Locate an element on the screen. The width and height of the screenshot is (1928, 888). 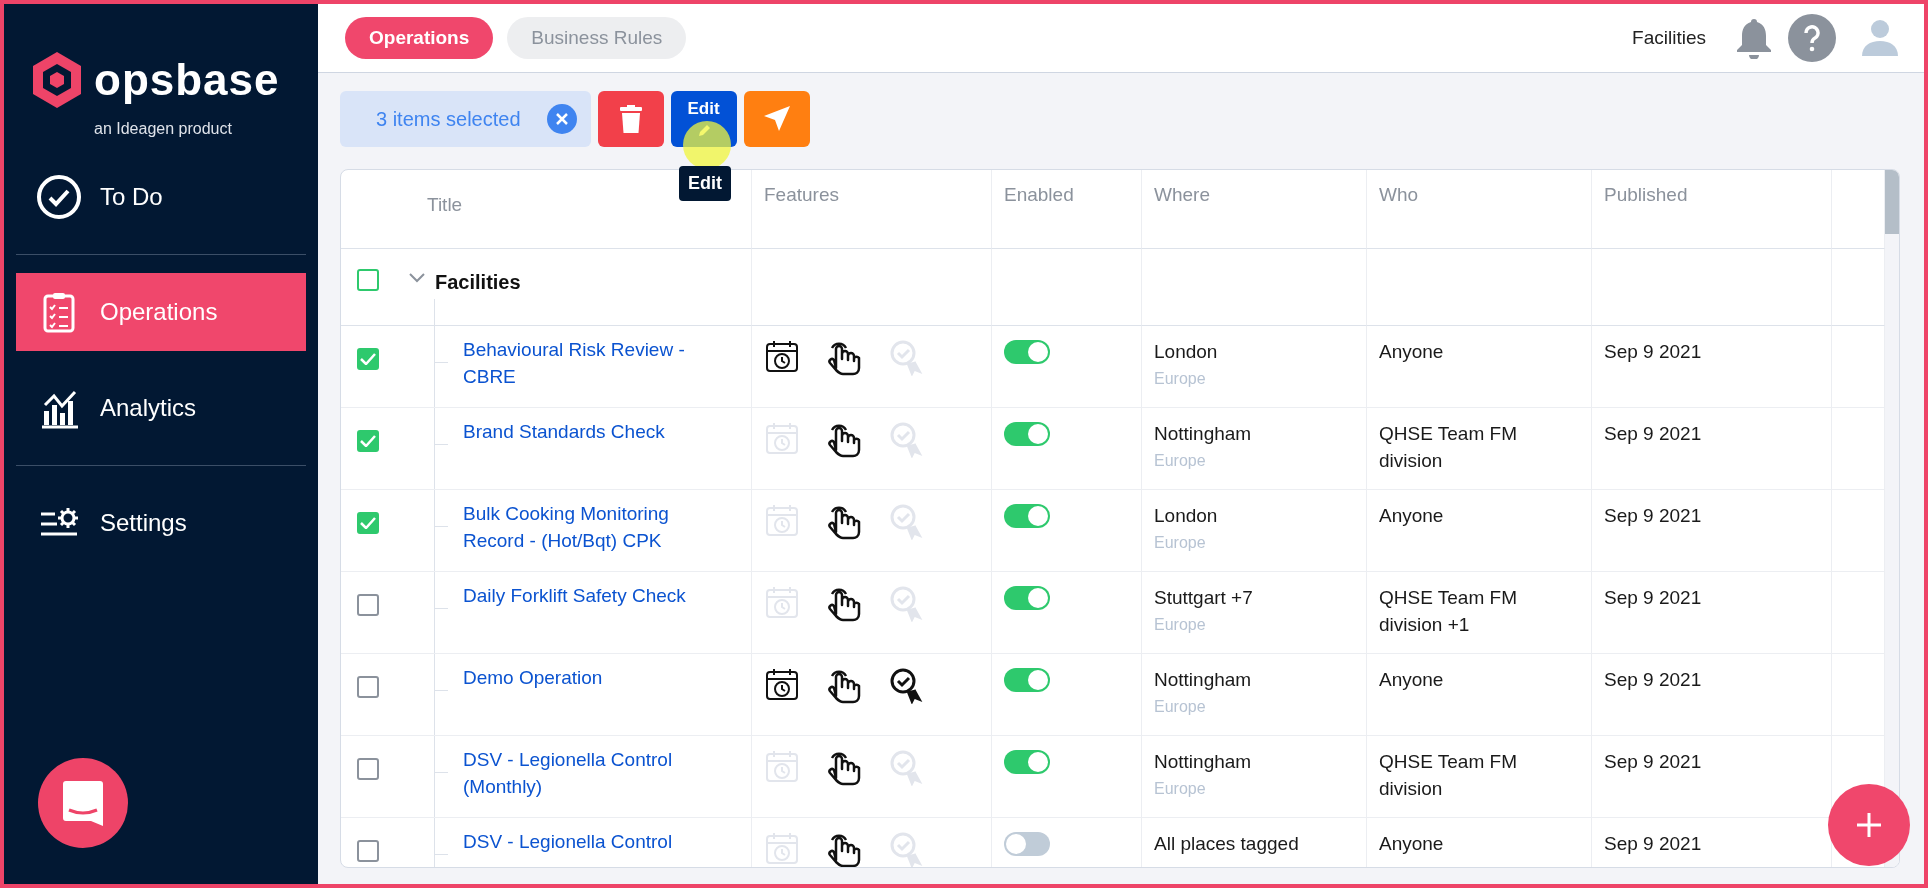
column-header: Published is located at coordinates (1712, 209).